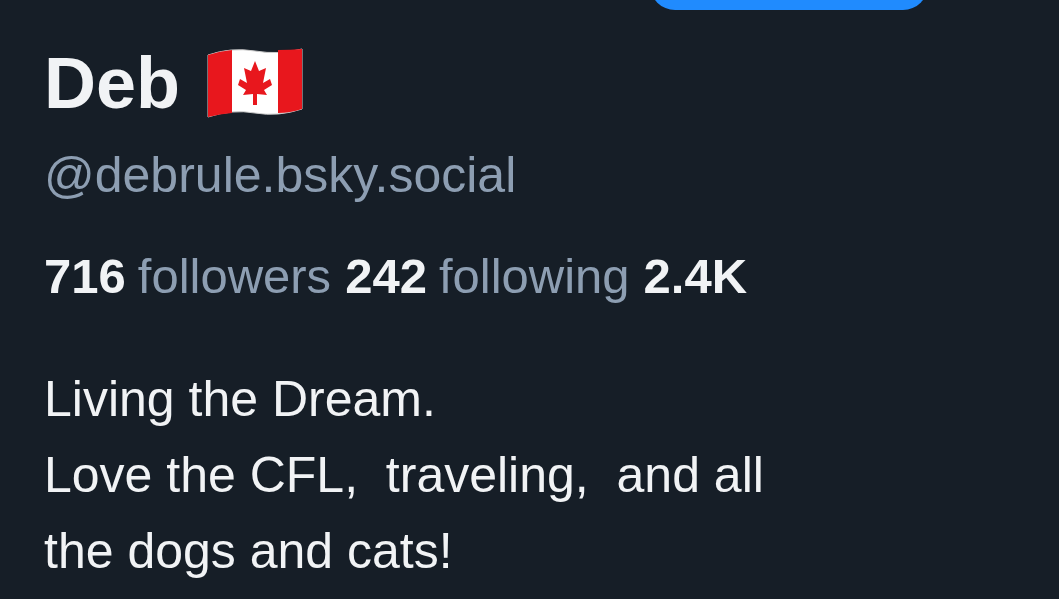 This screenshot has width=1059, height=599. What do you see at coordinates (85, 276) in the screenshot?
I see `stat-count: 716` at bounding box center [85, 276].